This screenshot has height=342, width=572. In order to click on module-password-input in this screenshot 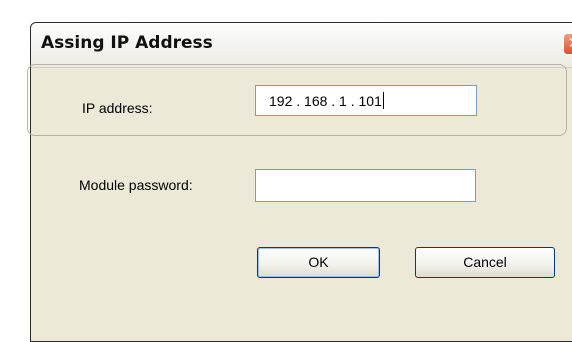, I will do `click(365, 185)`.